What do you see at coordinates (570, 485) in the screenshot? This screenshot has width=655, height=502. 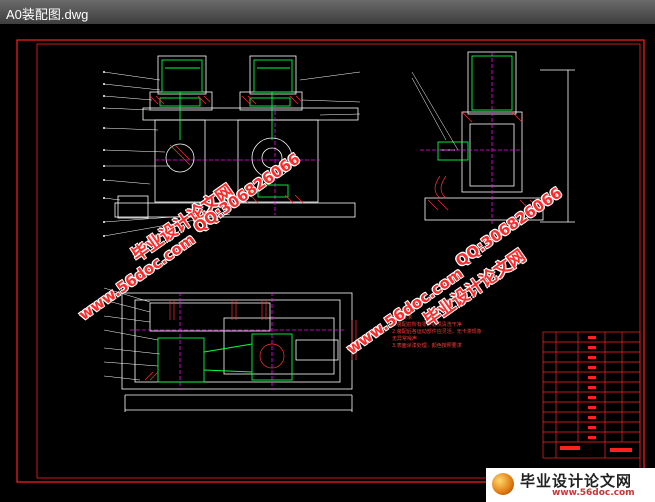 I see `site-logo: 毕业设计论文网 www.56doc.com` at bounding box center [570, 485].